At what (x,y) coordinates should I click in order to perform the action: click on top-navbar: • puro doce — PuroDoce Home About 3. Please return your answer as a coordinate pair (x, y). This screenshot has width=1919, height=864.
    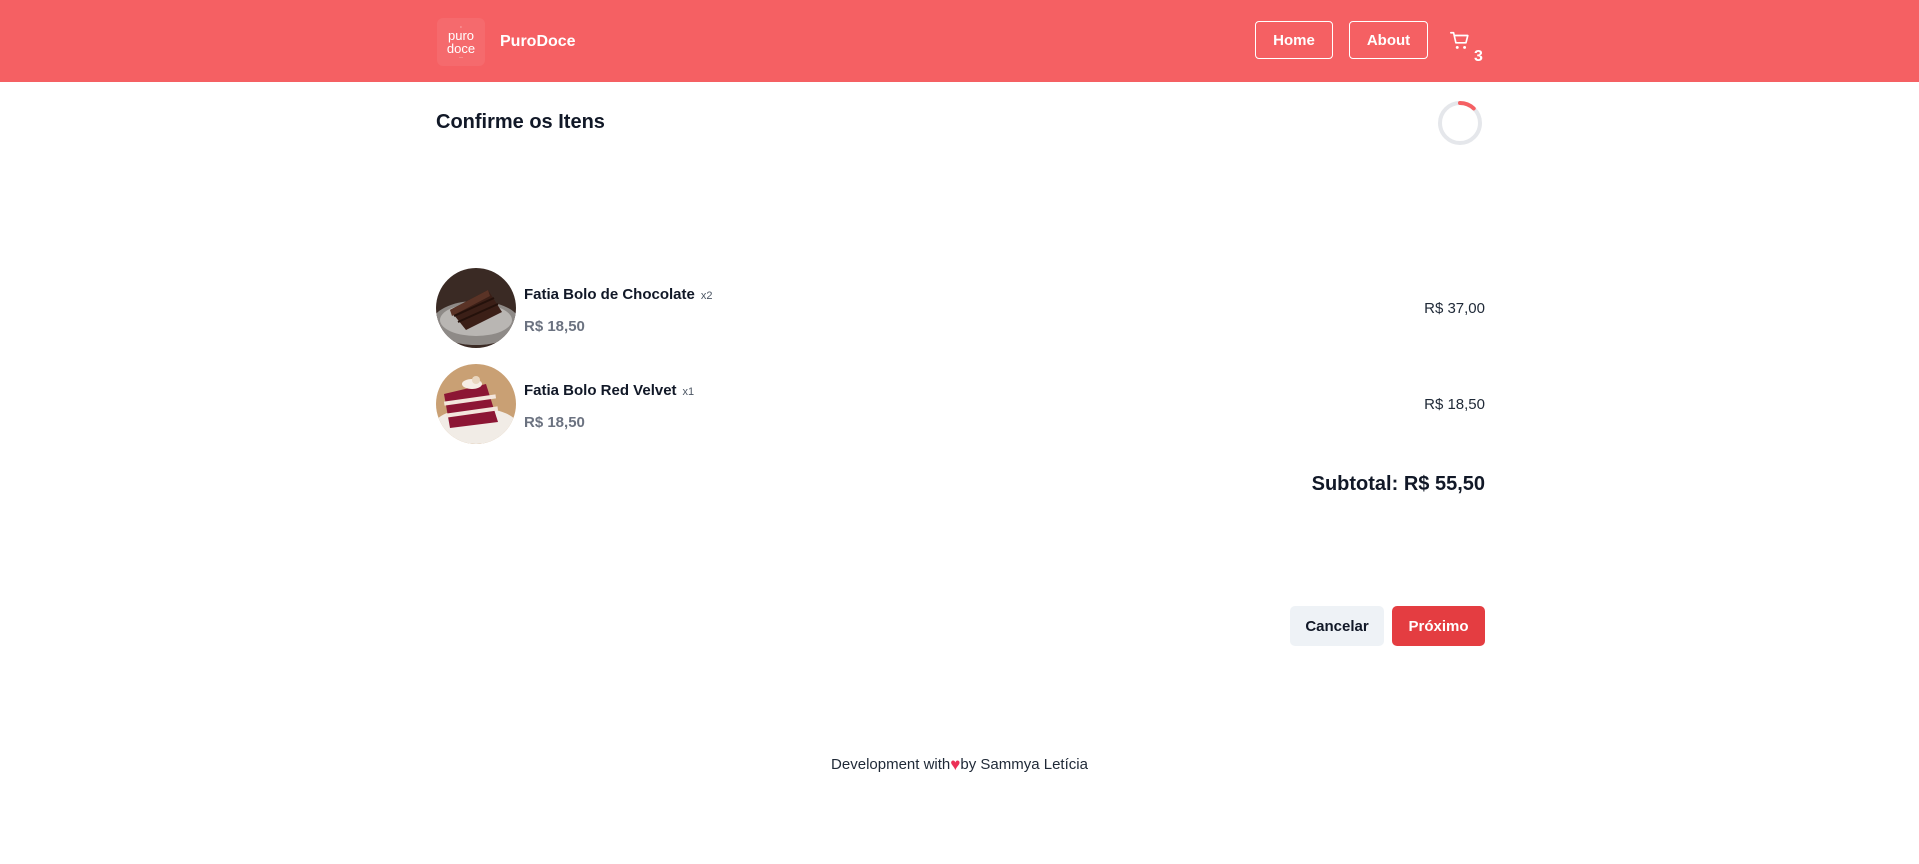
    Looking at the image, I should click on (959, 41).